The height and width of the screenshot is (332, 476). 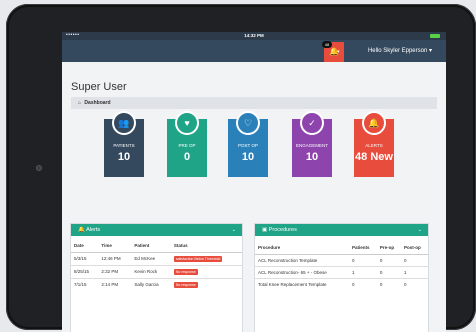 I want to click on alerts-panel-title: Alerts, so click(x=93, y=230).